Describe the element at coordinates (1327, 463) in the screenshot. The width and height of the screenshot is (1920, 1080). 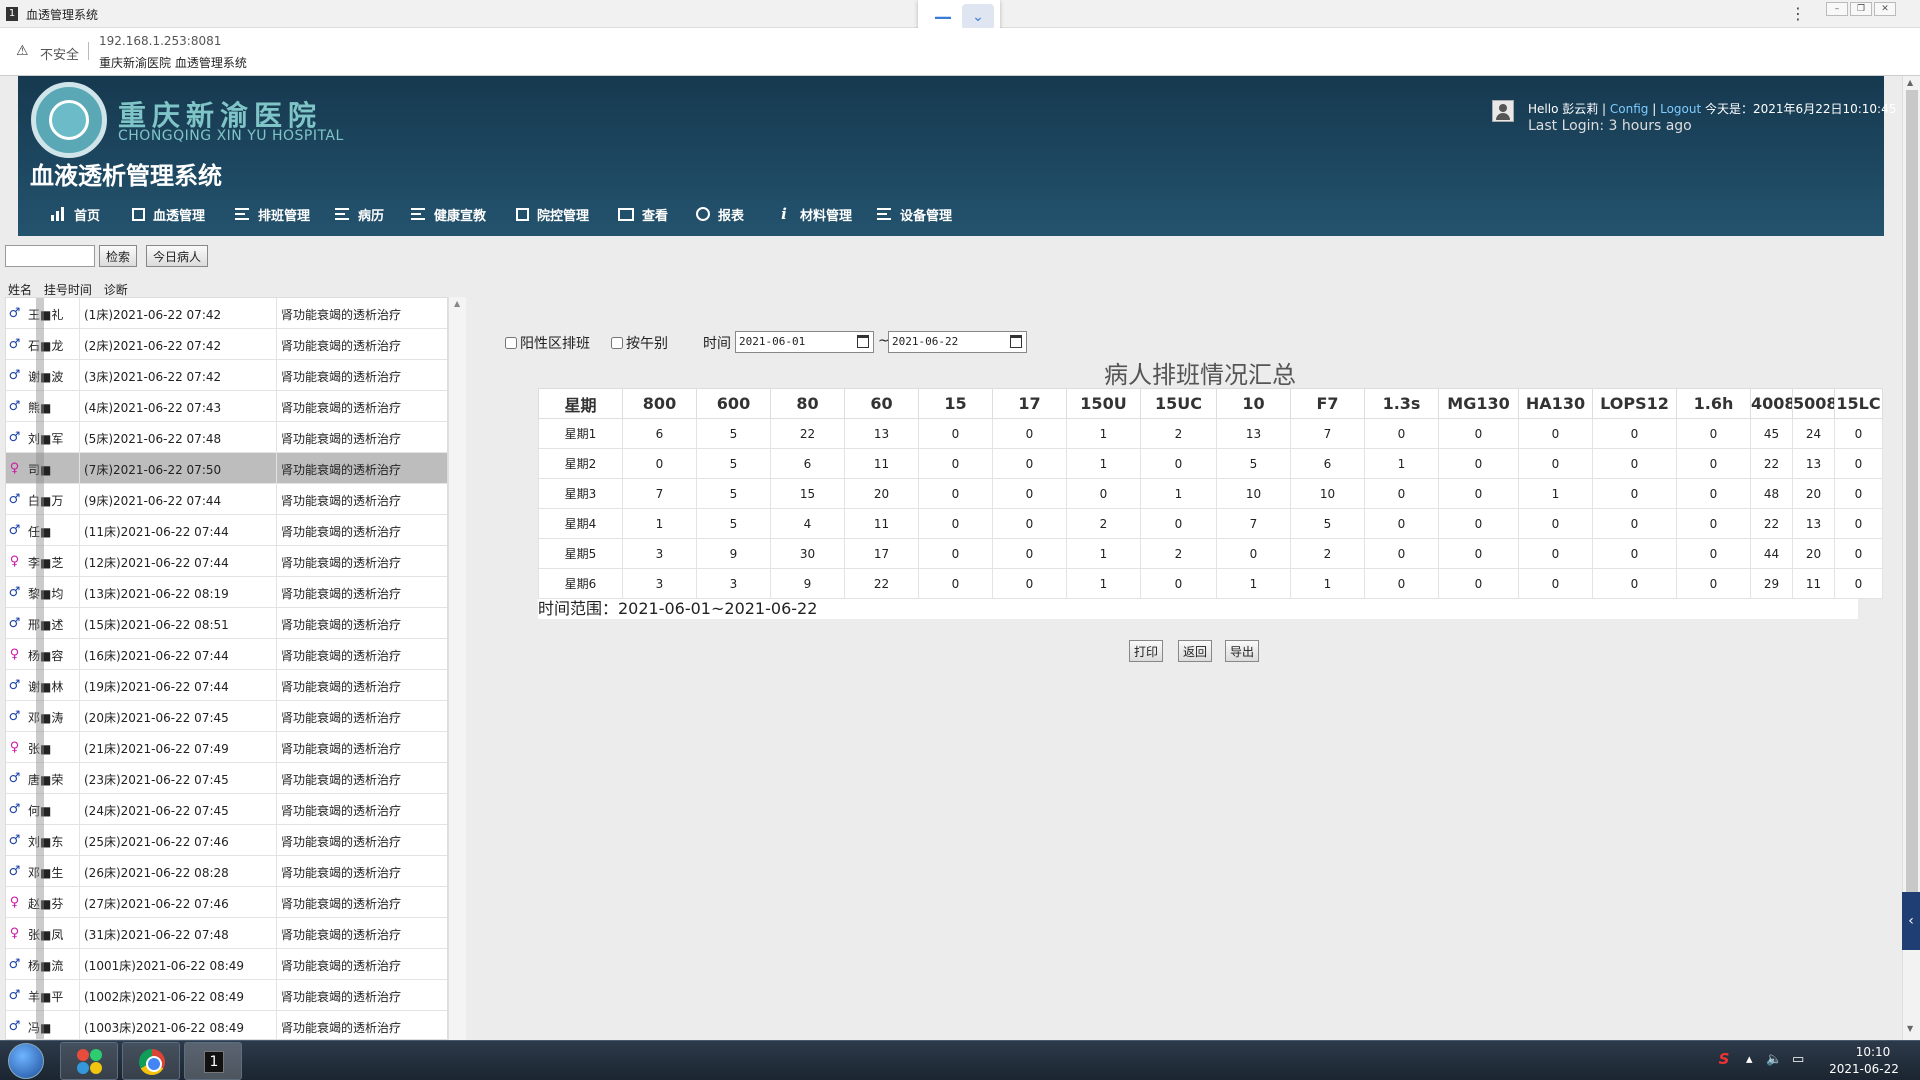
I see `count-cell: 6` at that location.